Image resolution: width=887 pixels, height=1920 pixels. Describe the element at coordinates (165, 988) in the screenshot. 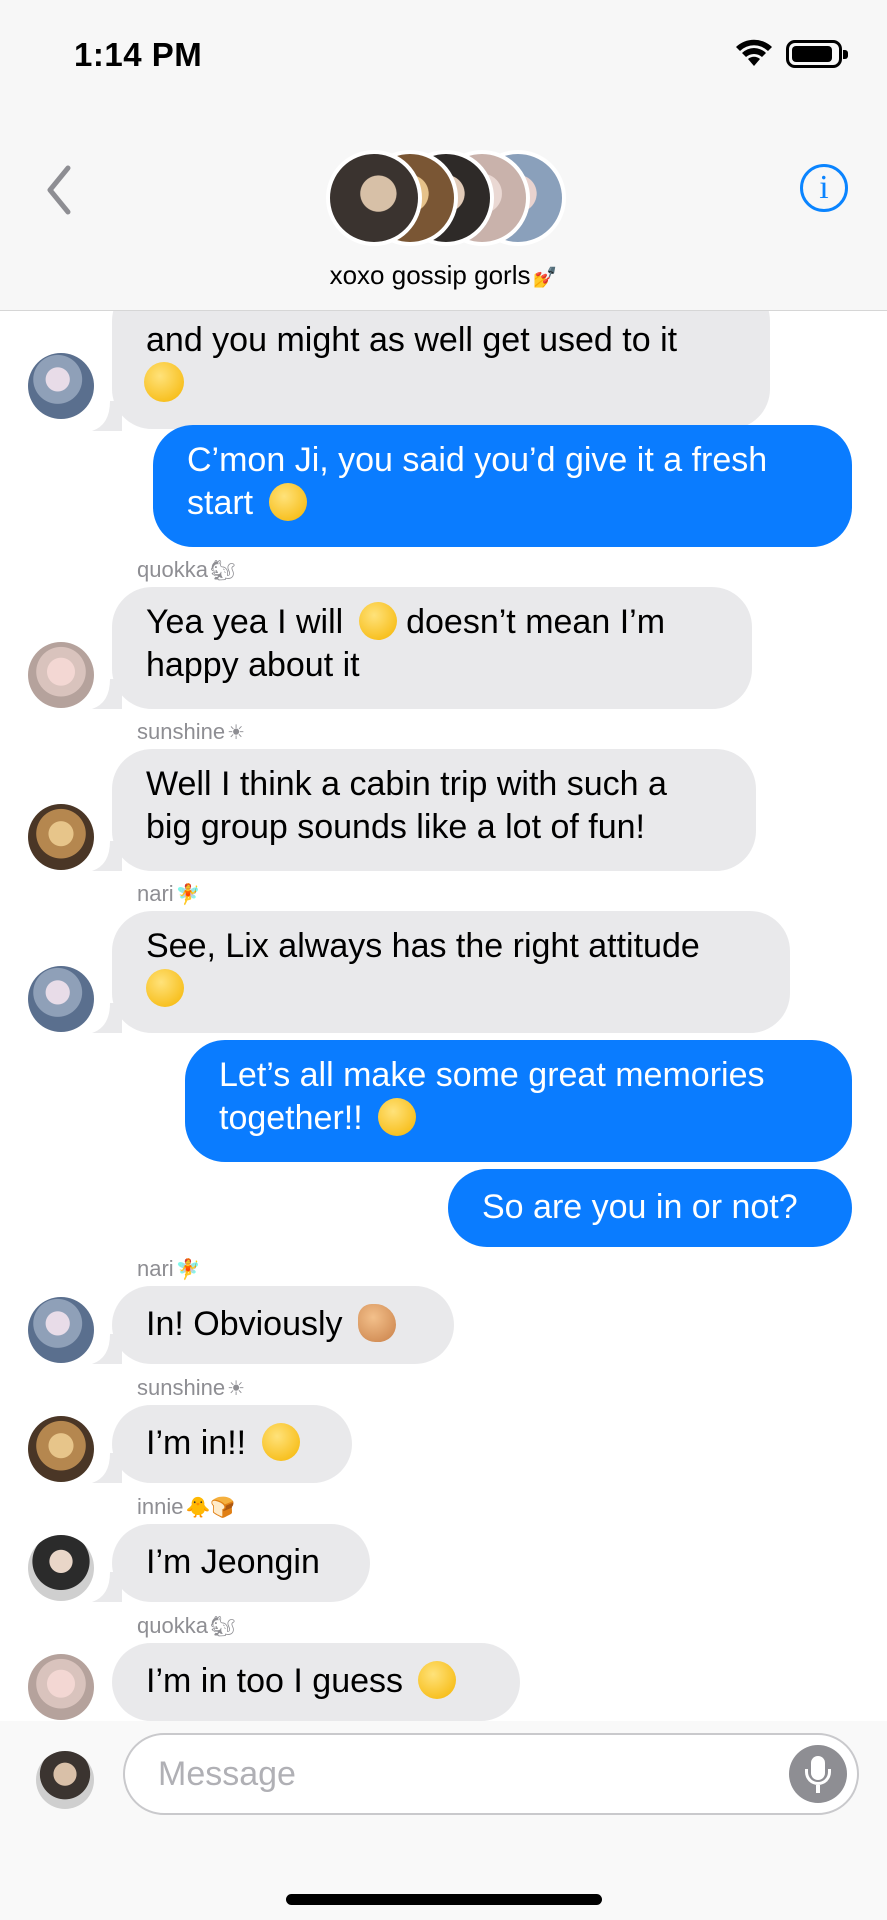

I see `relieved-face-emoji` at that location.